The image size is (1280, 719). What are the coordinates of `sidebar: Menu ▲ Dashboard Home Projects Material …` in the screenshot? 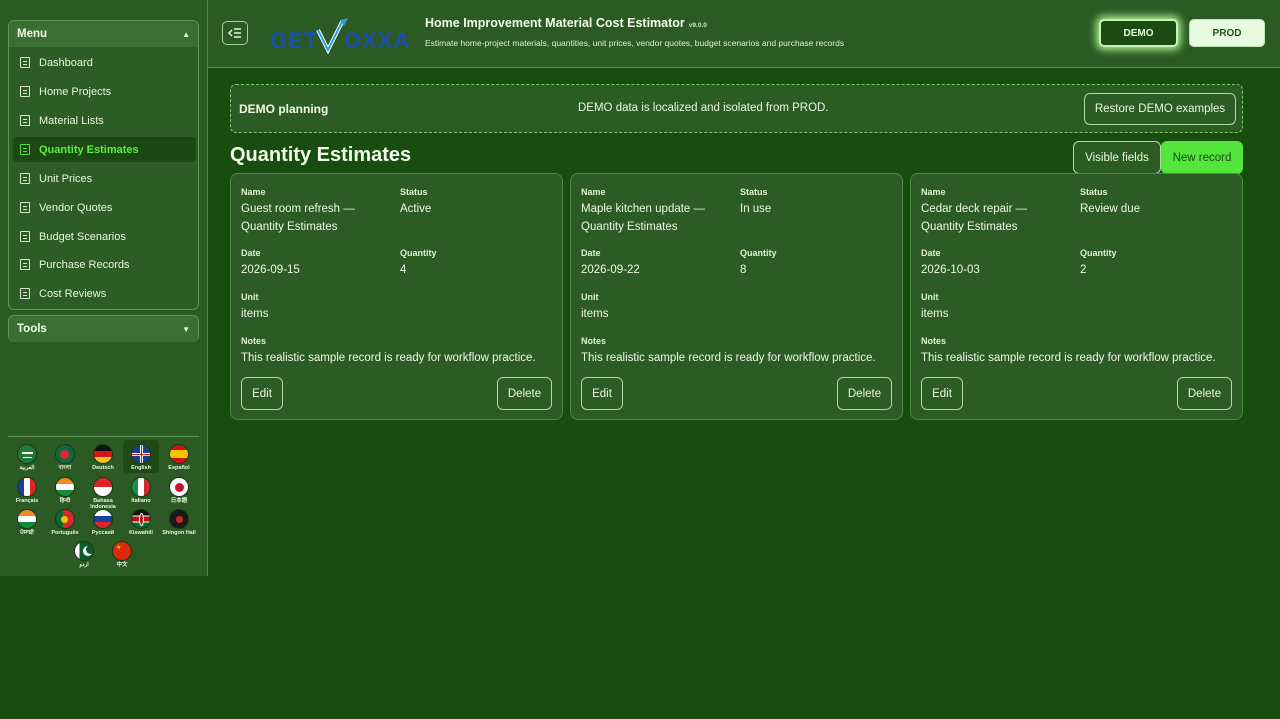 It's located at (104, 288).